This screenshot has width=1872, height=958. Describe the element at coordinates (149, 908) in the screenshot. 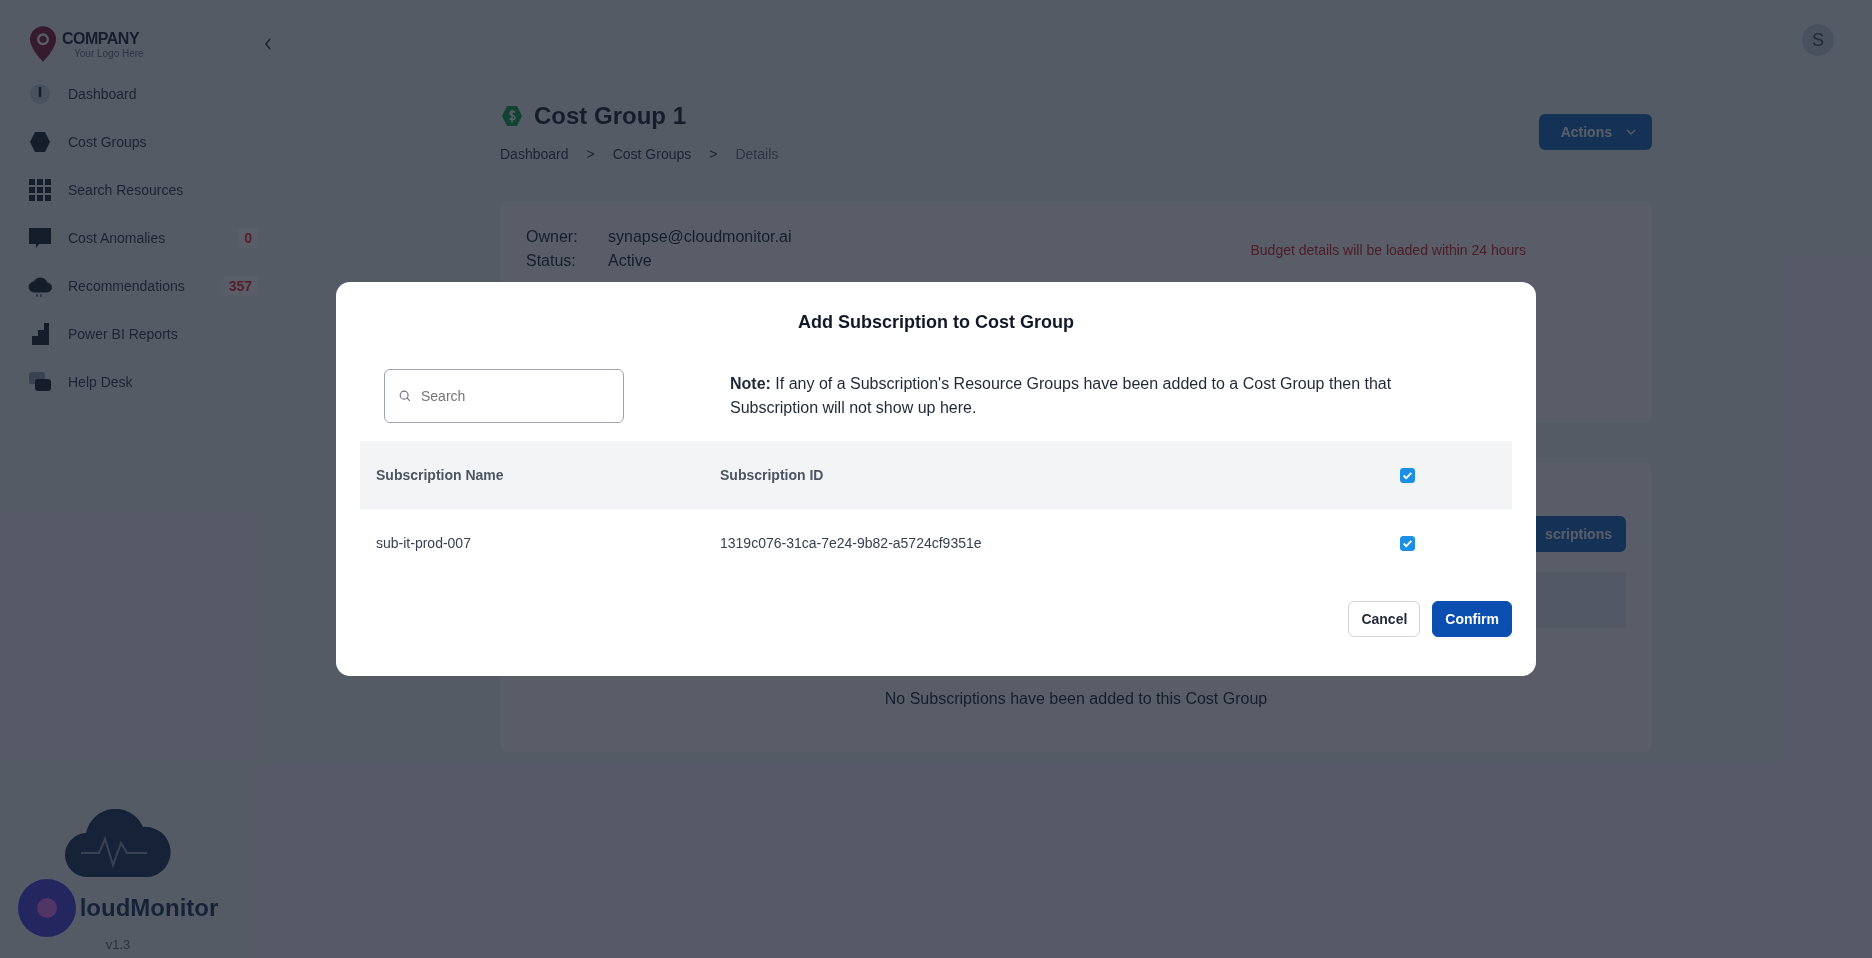

I see `product-name: loudMonitor` at that location.